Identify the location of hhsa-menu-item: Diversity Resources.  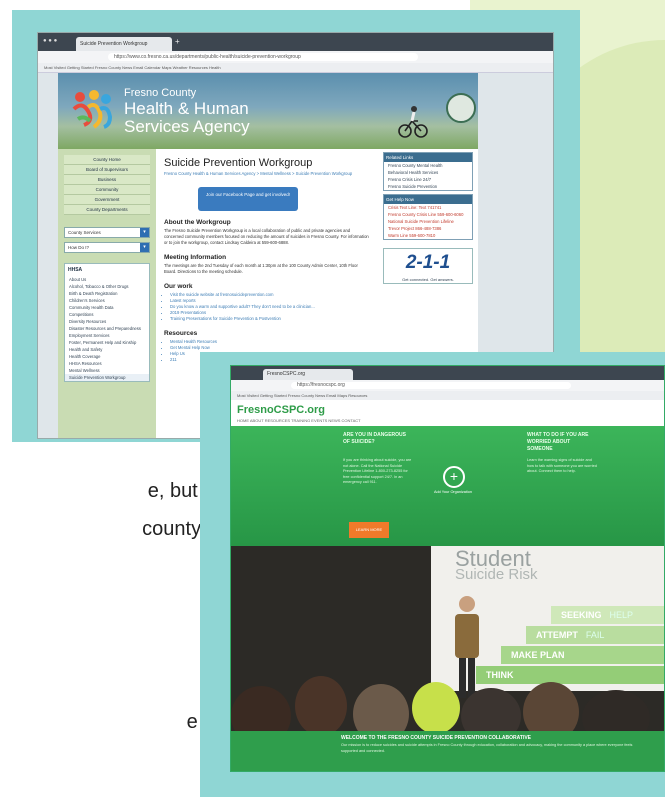
(107, 321).